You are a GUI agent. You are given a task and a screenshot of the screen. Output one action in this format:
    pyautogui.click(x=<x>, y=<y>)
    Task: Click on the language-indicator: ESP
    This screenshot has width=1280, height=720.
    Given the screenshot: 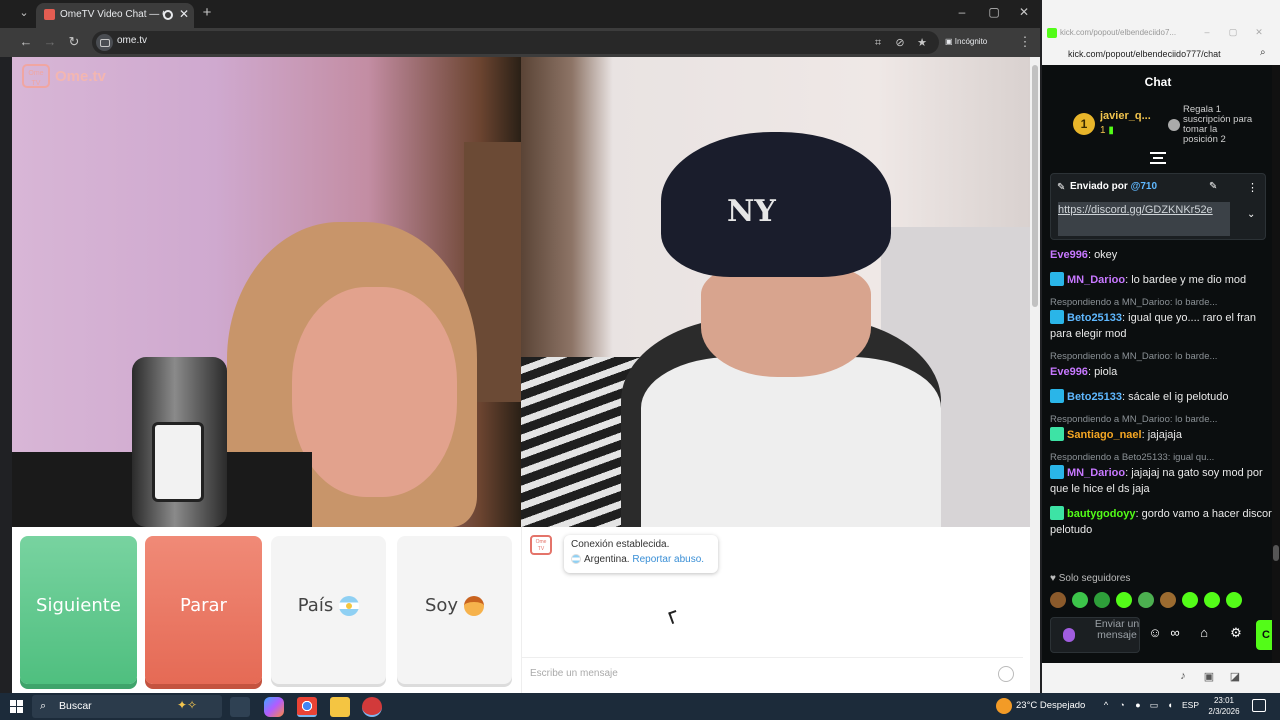 What is the action you would take?
    pyautogui.click(x=1192, y=706)
    